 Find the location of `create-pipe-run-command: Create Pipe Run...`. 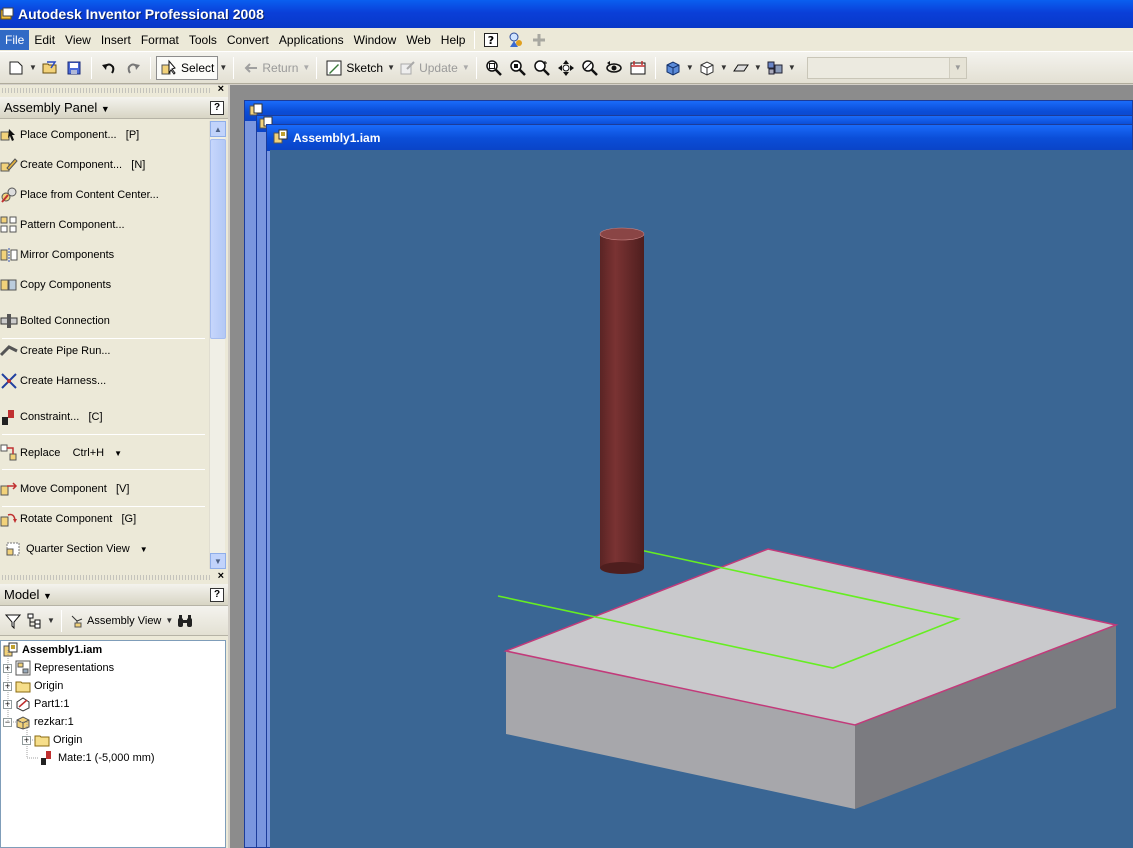

create-pipe-run-command: Create Pipe Run... is located at coordinates (55, 351).